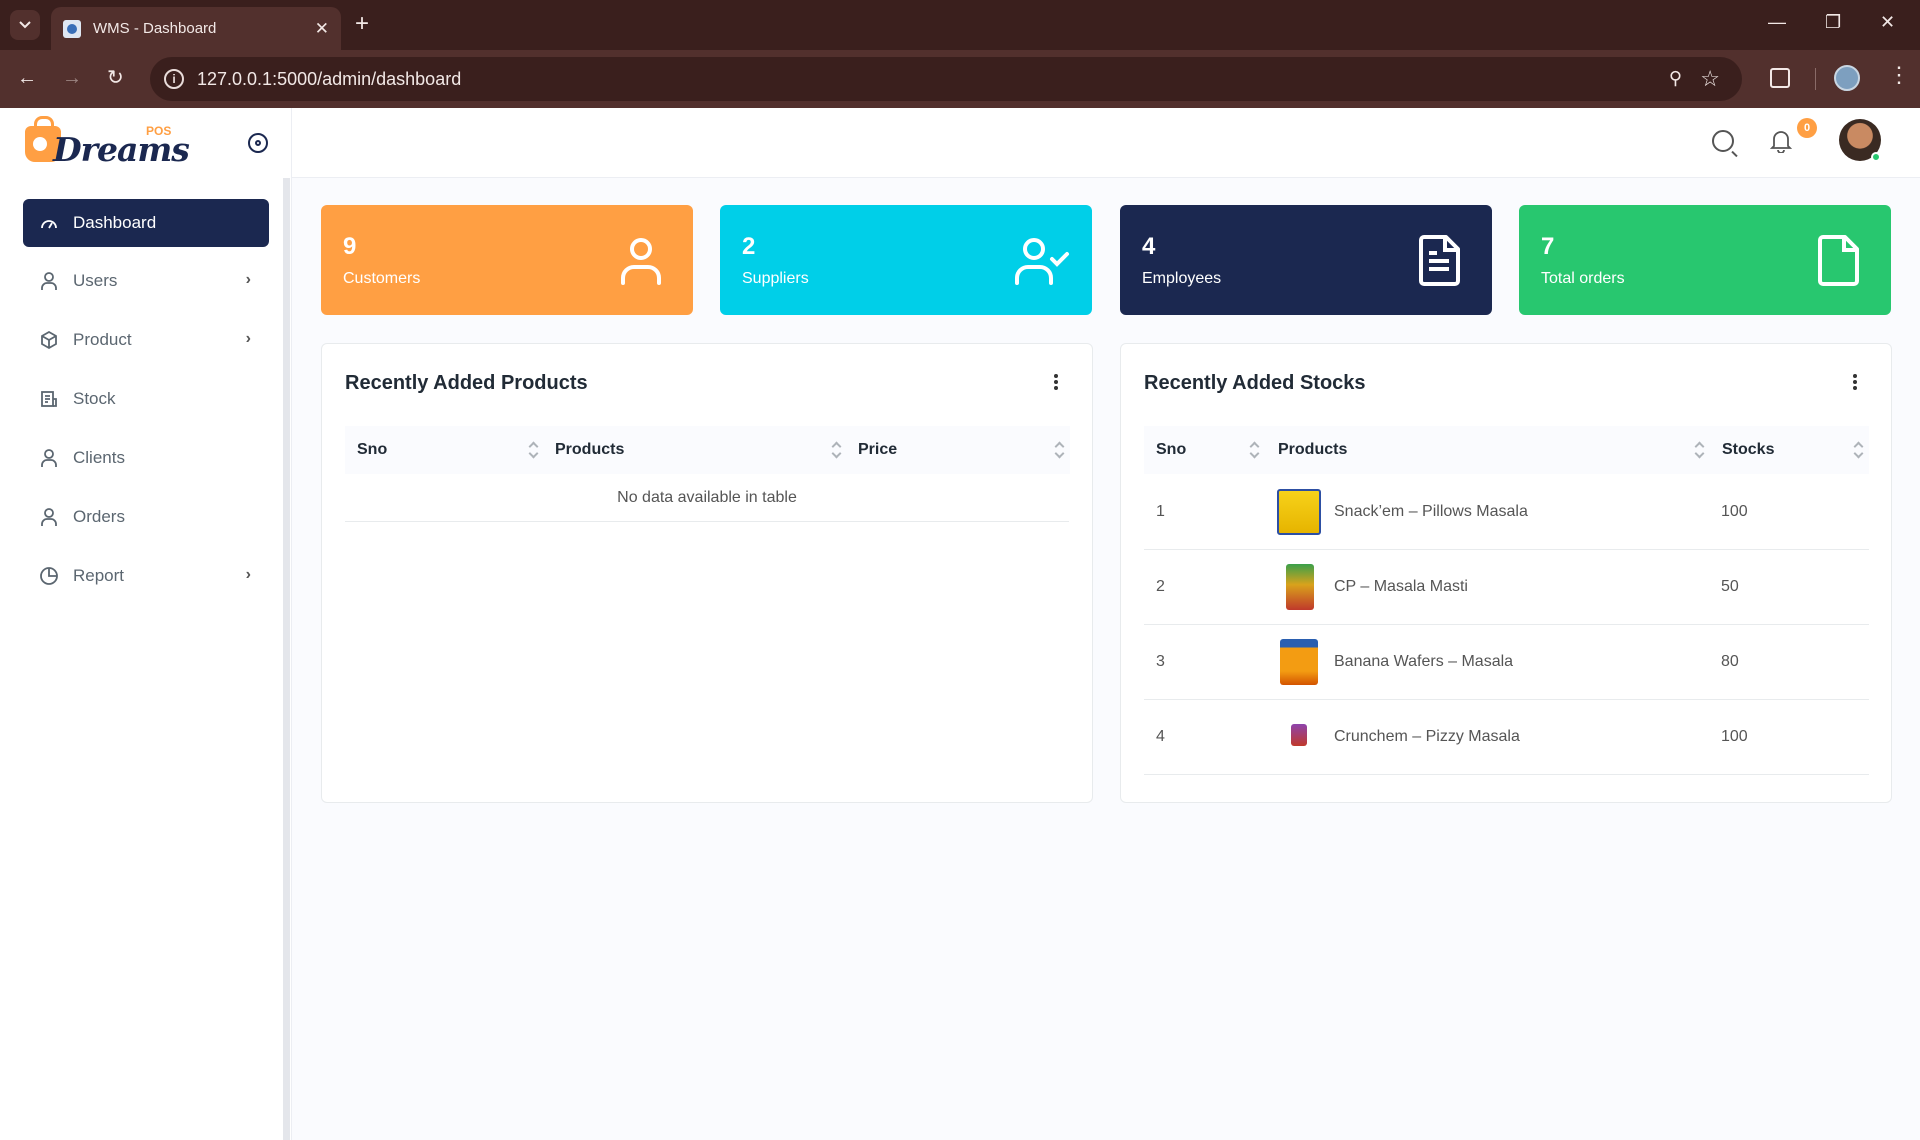 The height and width of the screenshot is (1140, 1920). Describe the element at coordinates (72, 28) in the screenshot. I see `favicon-icon` at that location.